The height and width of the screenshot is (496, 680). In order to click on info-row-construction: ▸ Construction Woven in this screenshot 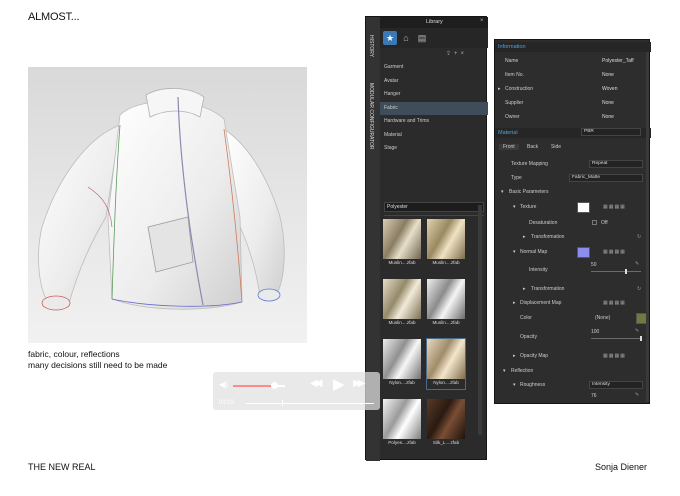, I will do `click(573, 89)`.